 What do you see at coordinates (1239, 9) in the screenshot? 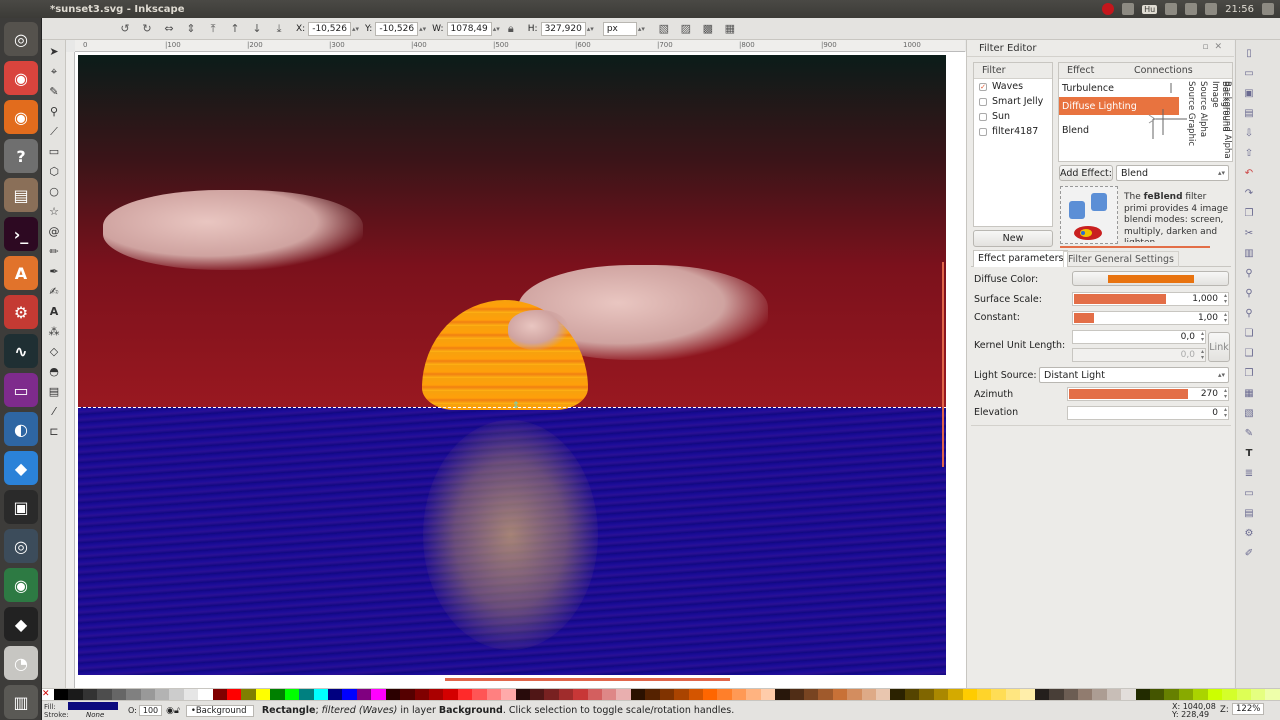
I see `clock: 21:56` at bounding box center [1239, 9].